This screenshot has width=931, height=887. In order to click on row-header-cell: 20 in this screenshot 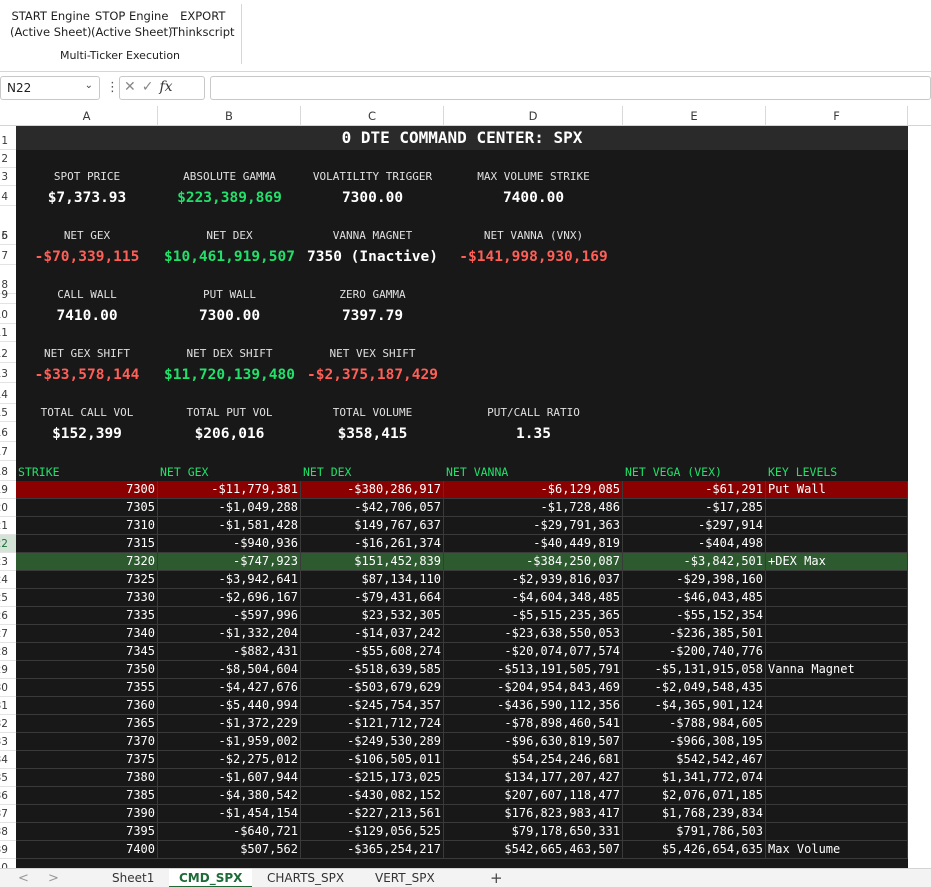, I will do `click(8, 508)`.